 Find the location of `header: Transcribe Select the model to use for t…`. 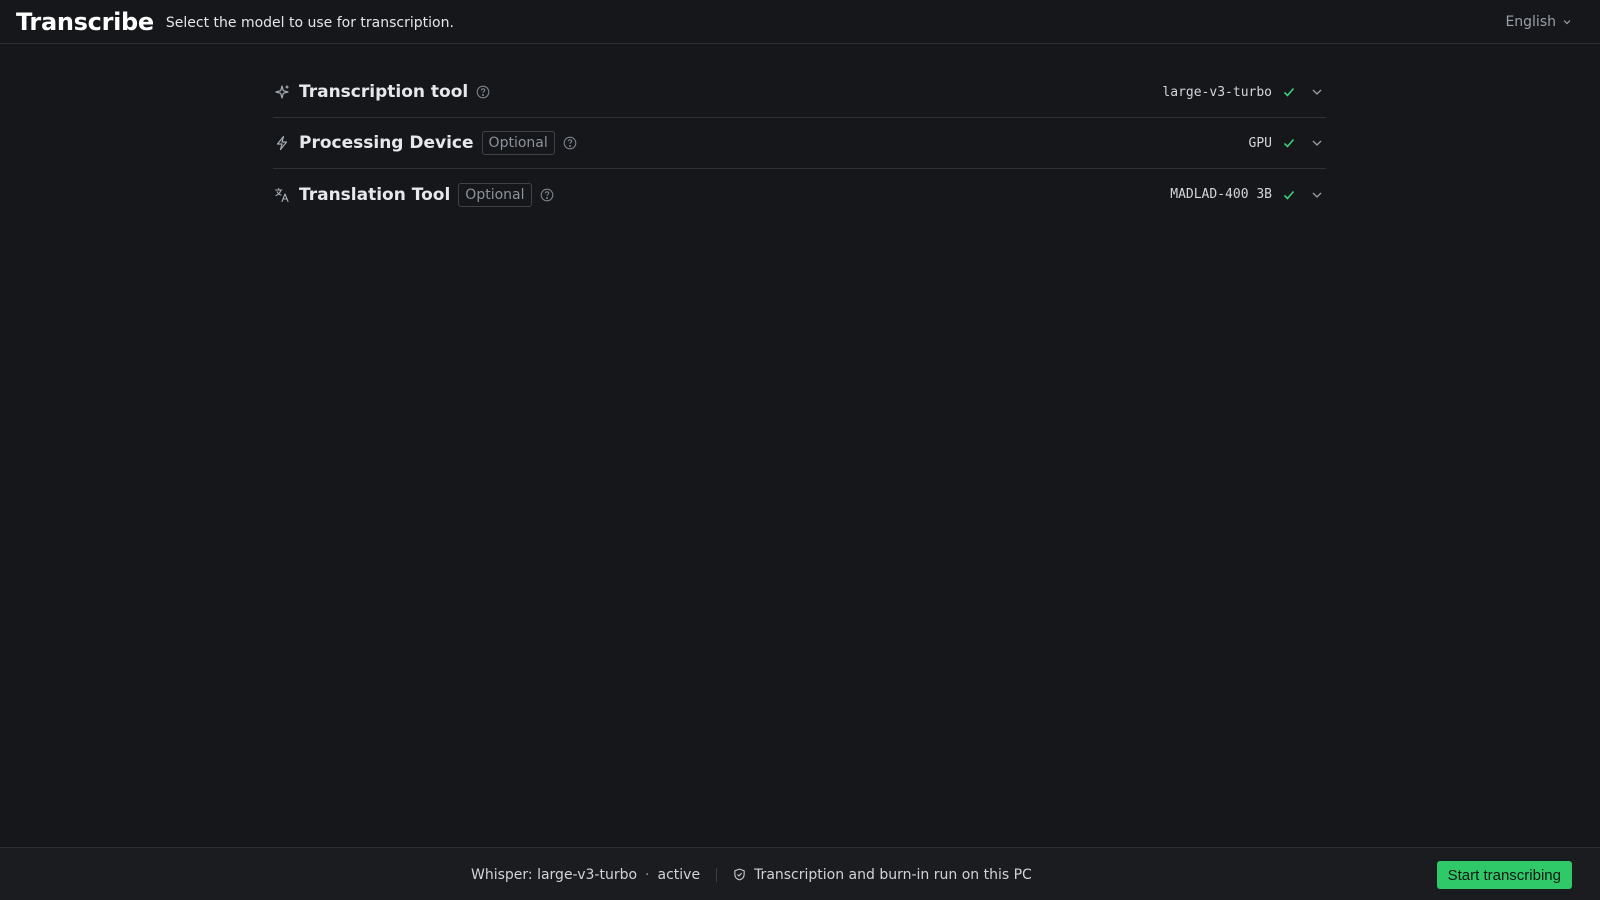

header: Transcribe Select the model to use for t… is located at coordinates (800, 22).